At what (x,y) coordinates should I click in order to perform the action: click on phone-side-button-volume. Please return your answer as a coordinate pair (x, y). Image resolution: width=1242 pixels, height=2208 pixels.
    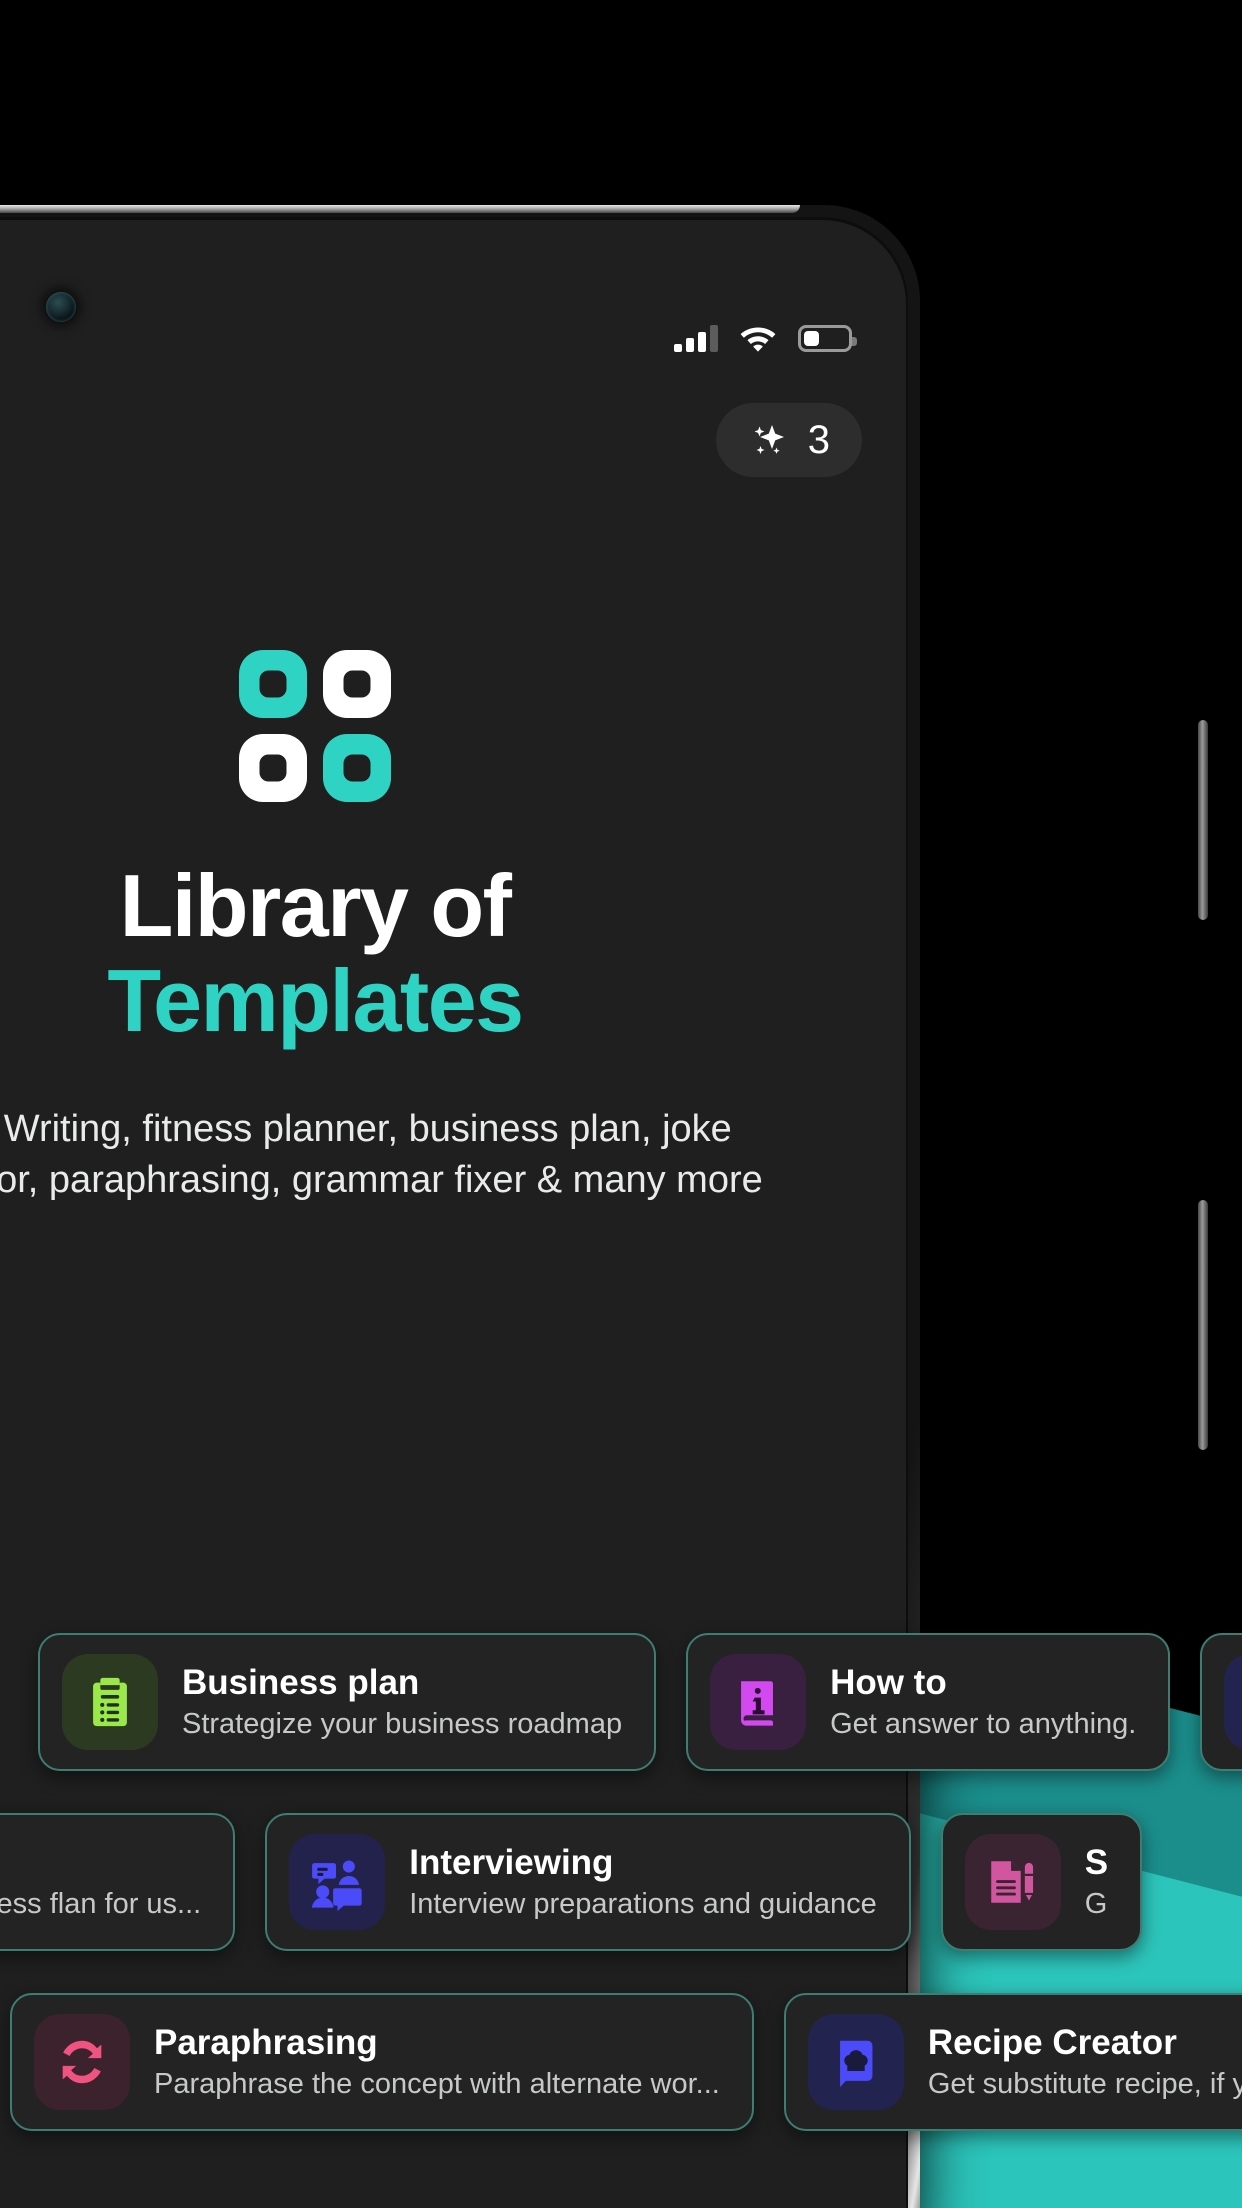
    Looking at the image, I should click on (1203, 820).